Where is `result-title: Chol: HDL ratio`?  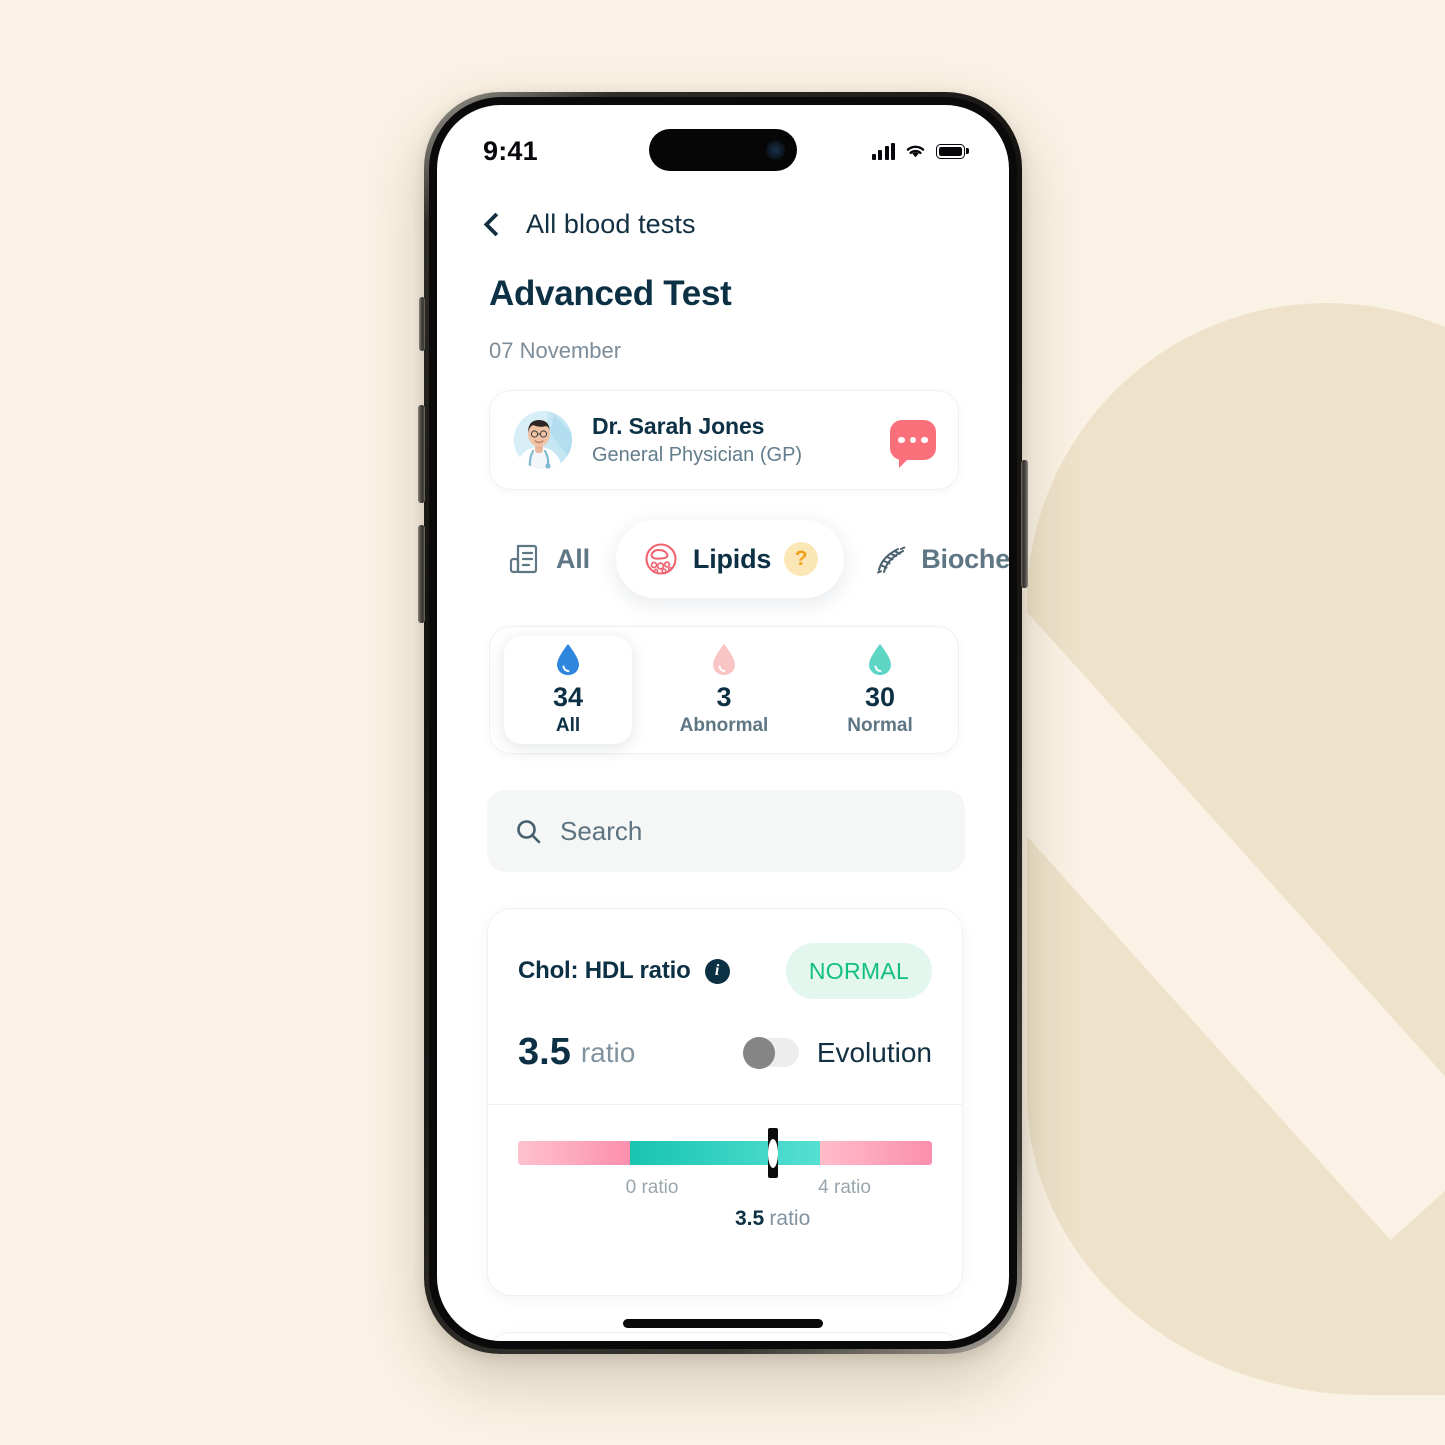
result-title: Chol: HDL ratio is located at coordinates (604, 970).